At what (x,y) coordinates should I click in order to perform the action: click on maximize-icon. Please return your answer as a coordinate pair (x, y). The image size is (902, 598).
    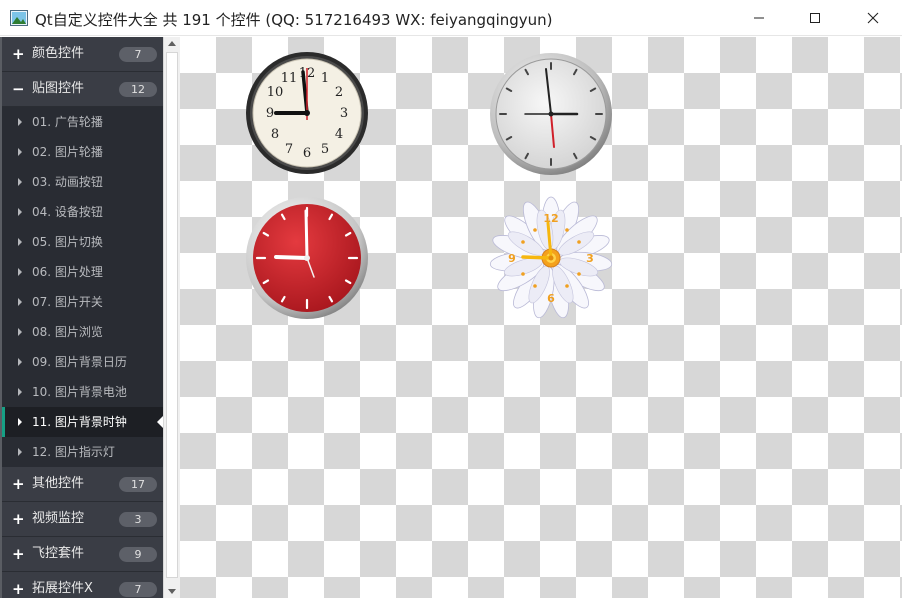
    Looking at the image, I should click on (815, 18).